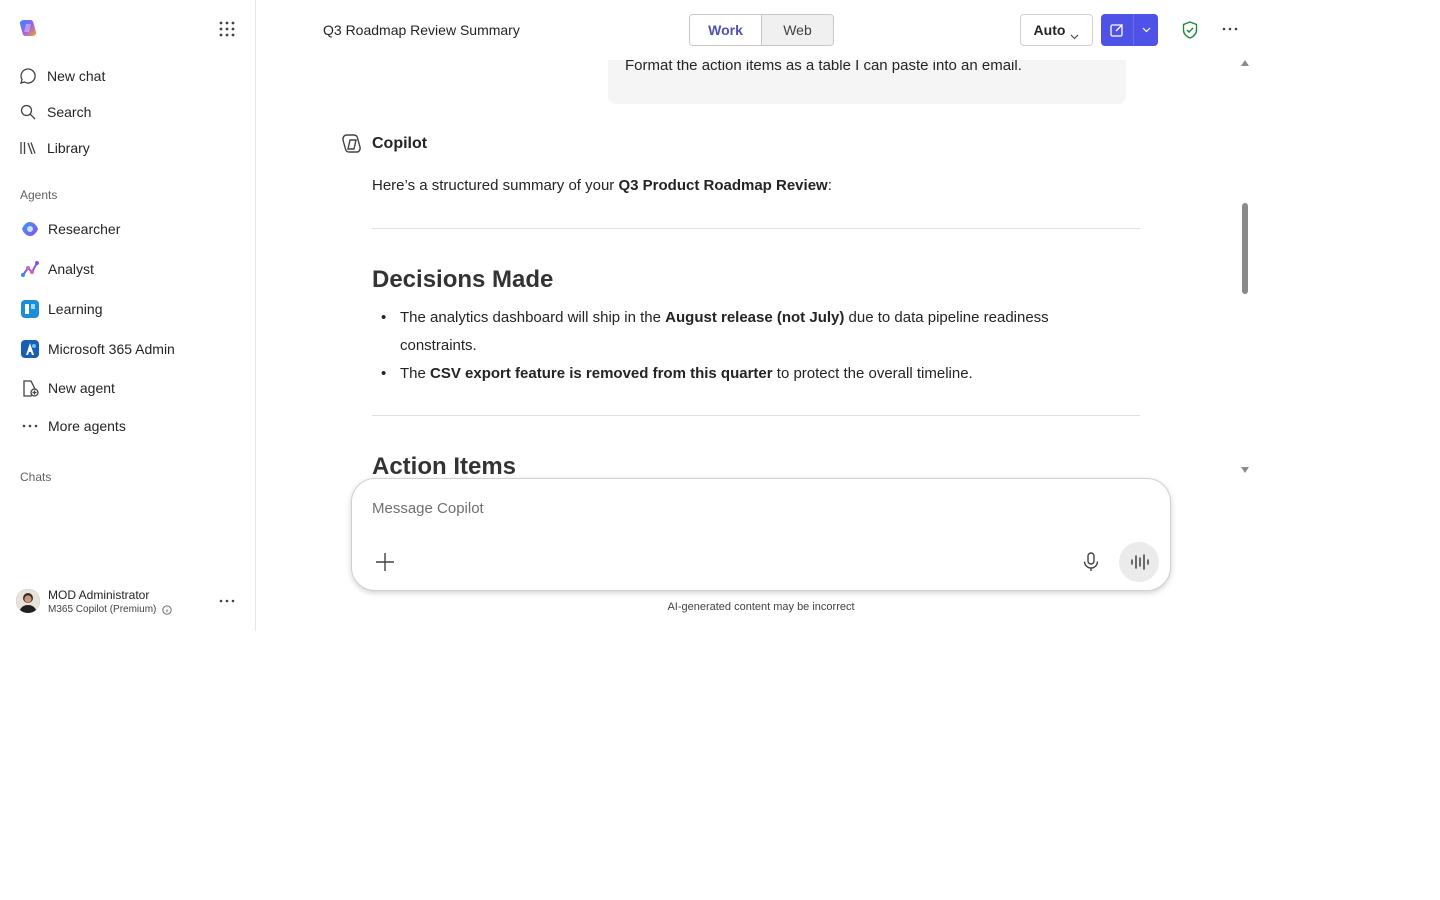  I want to click on researcher-icon, so click(30, 229).